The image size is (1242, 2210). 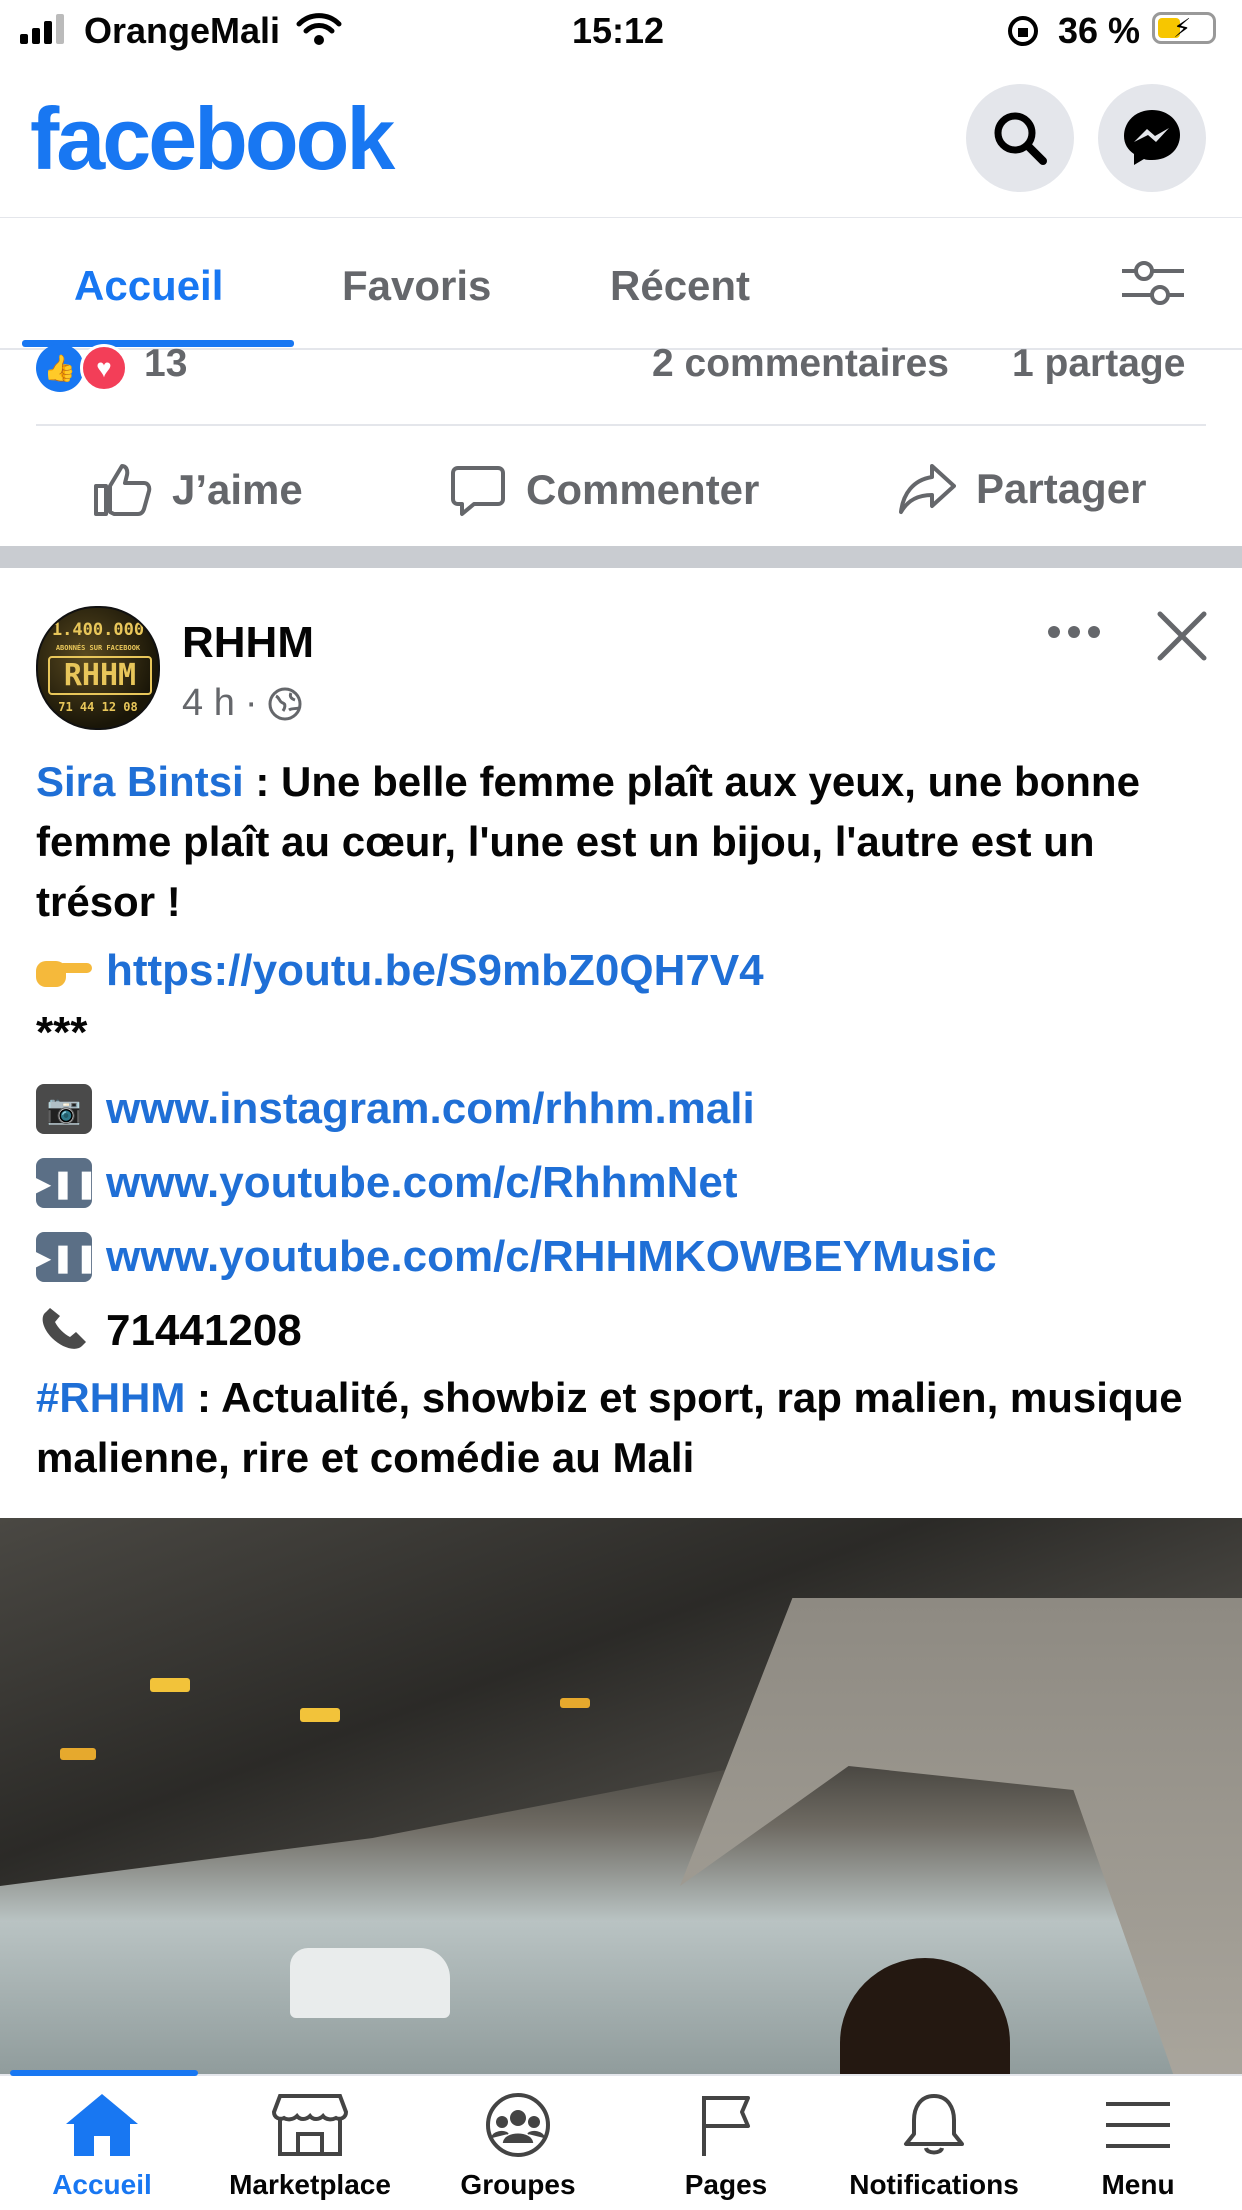 I want to click on hamburger-menu-icon, so click(x=1138, y=2125).